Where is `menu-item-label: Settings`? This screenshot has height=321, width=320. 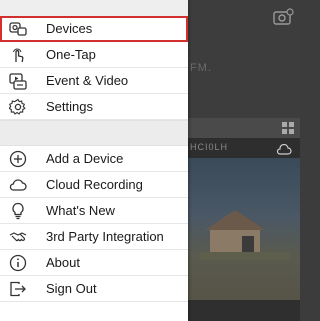
menu-item-label: Settings is located at coordinates (69, 106).